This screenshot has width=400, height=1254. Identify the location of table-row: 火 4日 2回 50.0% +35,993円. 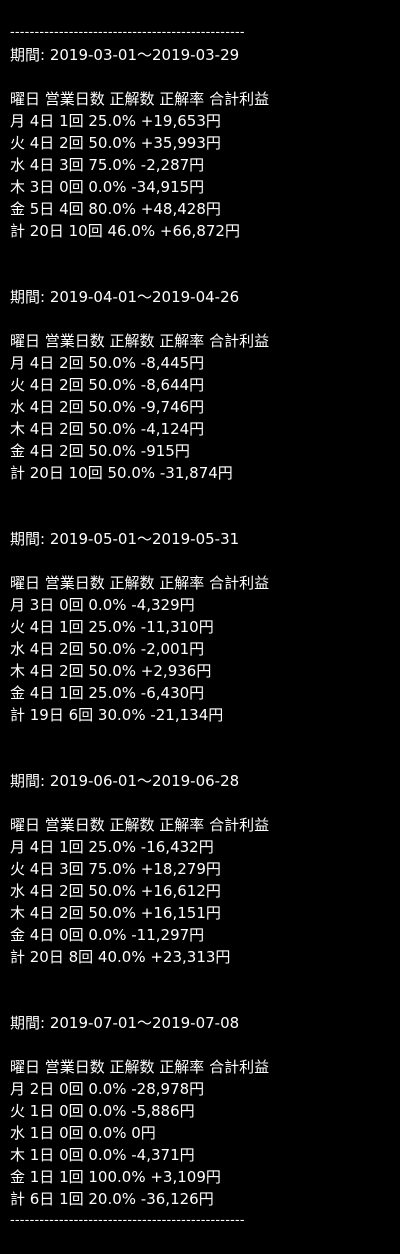
(115, 143).